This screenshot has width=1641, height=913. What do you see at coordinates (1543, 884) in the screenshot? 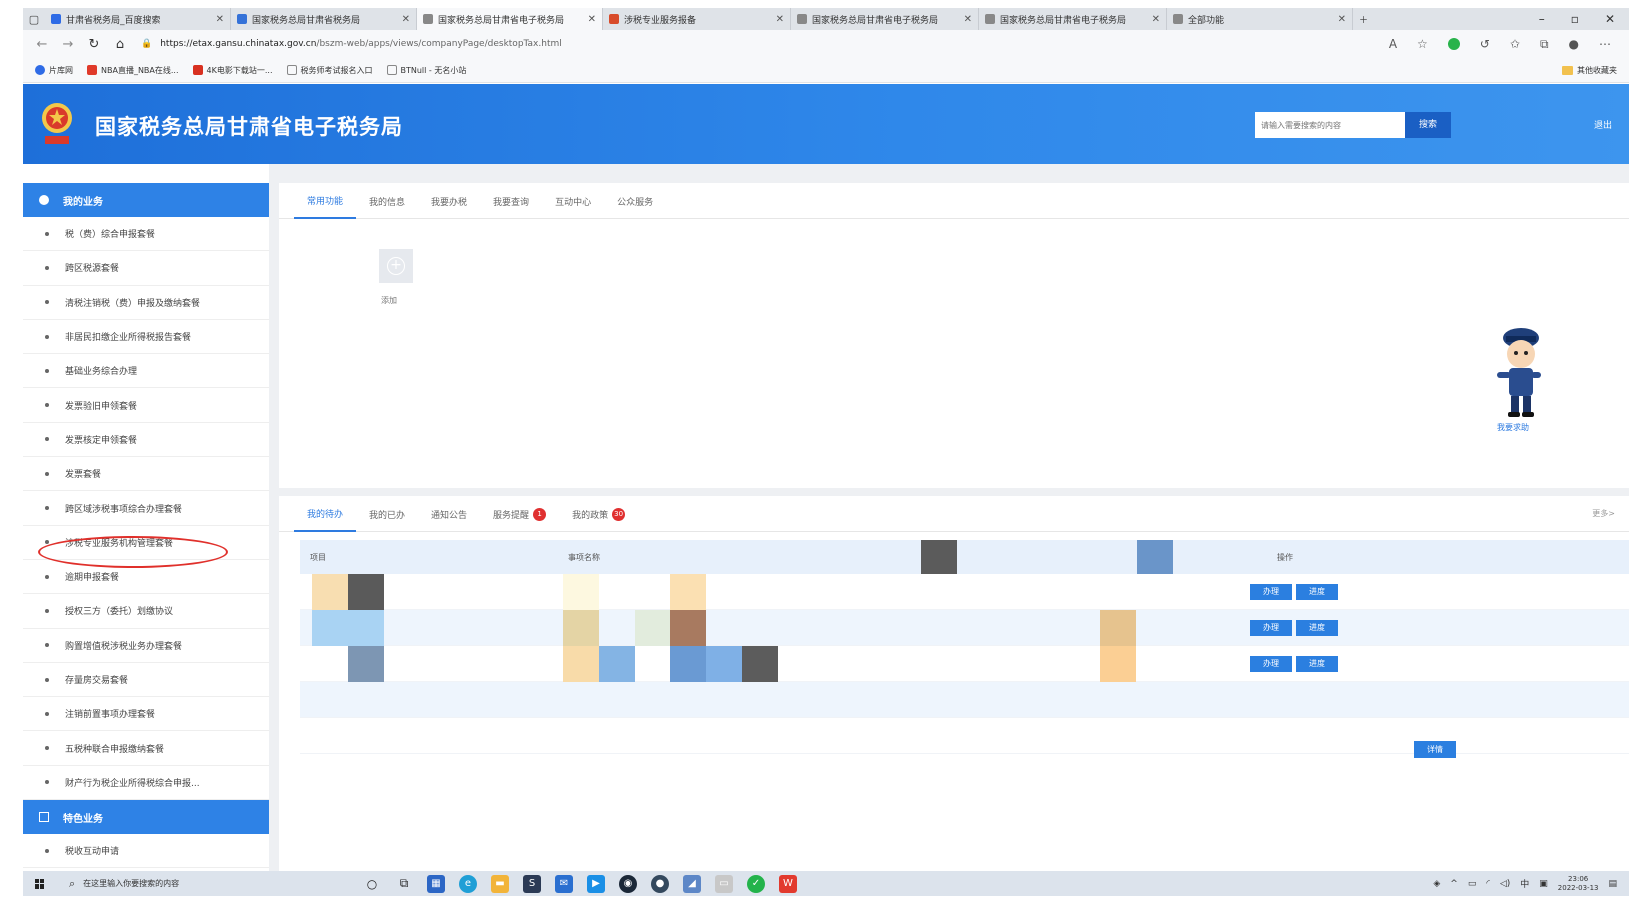
I see `ime-mode-icon: ▣` at bounding box center [1543, 884].